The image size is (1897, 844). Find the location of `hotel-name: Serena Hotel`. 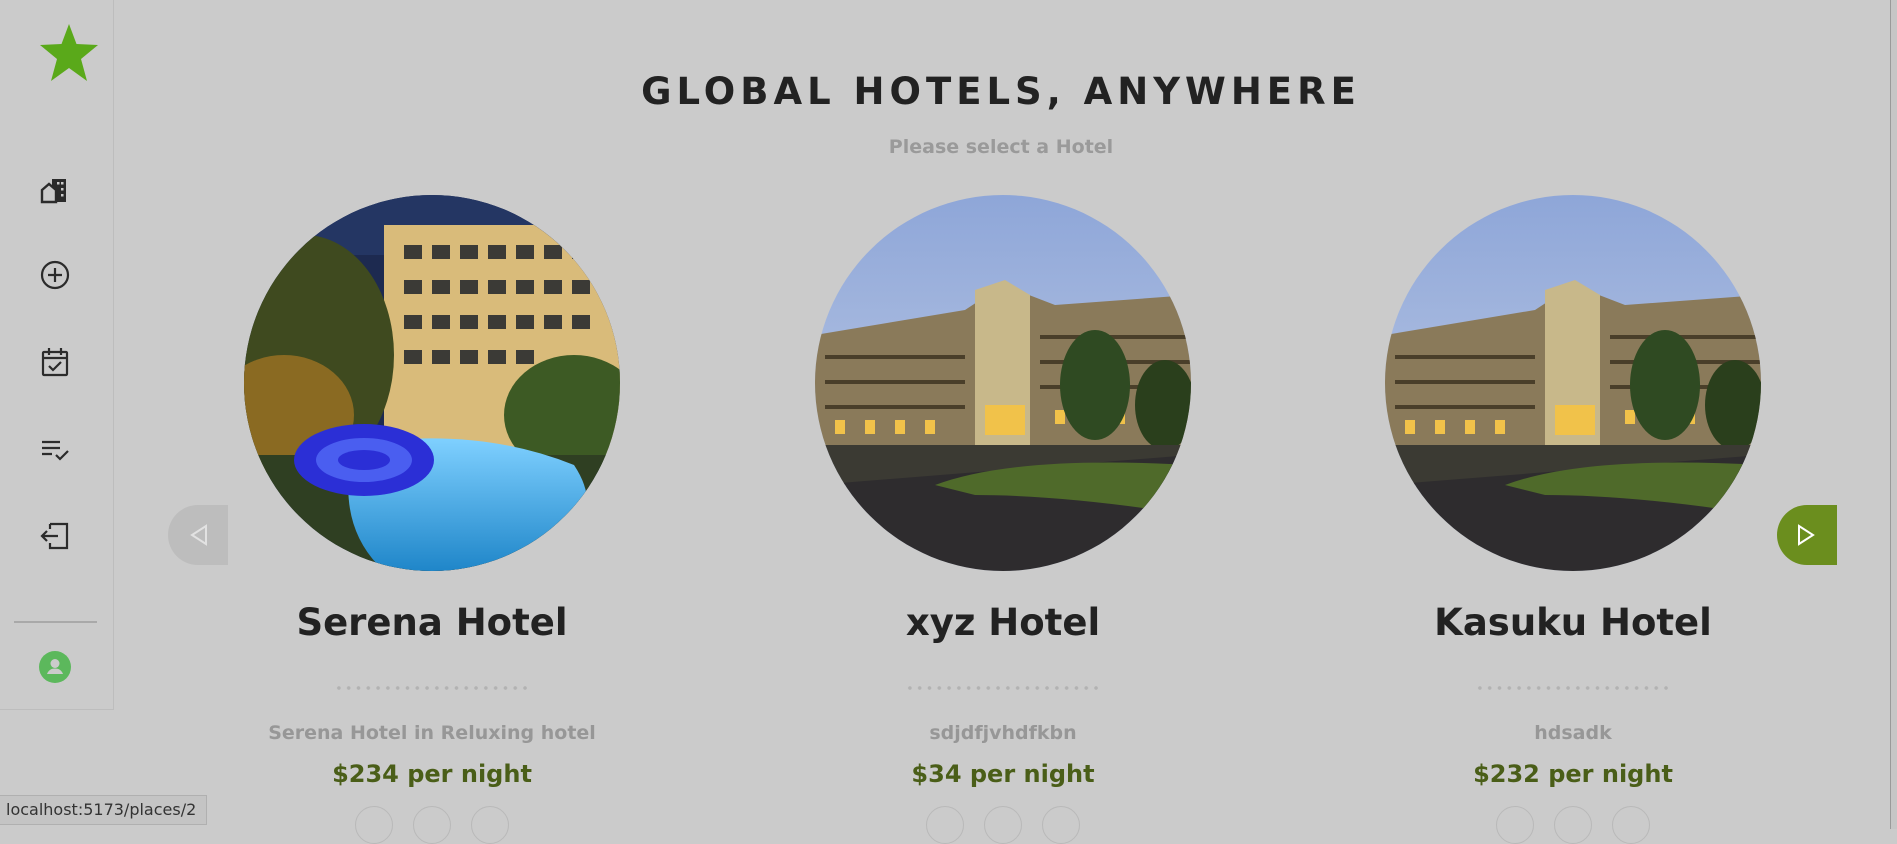

hotel-name: Serena Hotel is located at coordinates (432, 622).